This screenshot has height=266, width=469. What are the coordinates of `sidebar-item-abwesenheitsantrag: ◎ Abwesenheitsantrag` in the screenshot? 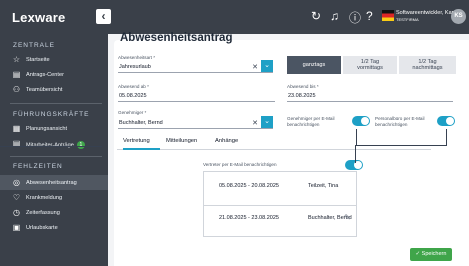 It's located at (54, 182).